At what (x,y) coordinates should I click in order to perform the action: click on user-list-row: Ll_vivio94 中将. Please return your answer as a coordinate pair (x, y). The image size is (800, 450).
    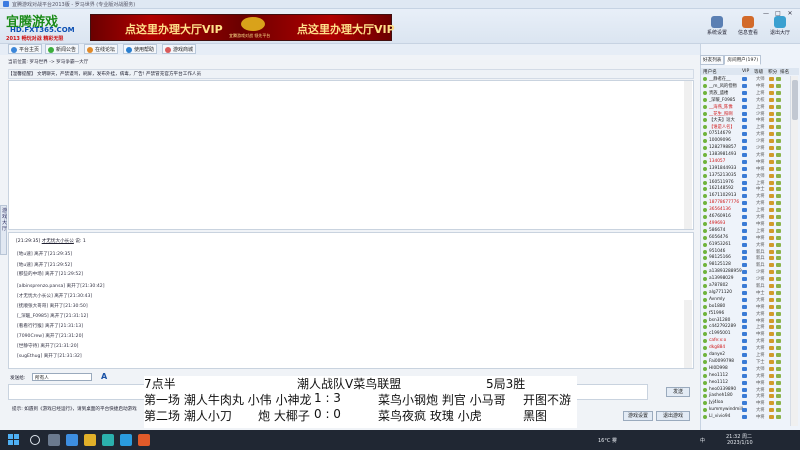
    Looking at the image, I should click on (745, 417).